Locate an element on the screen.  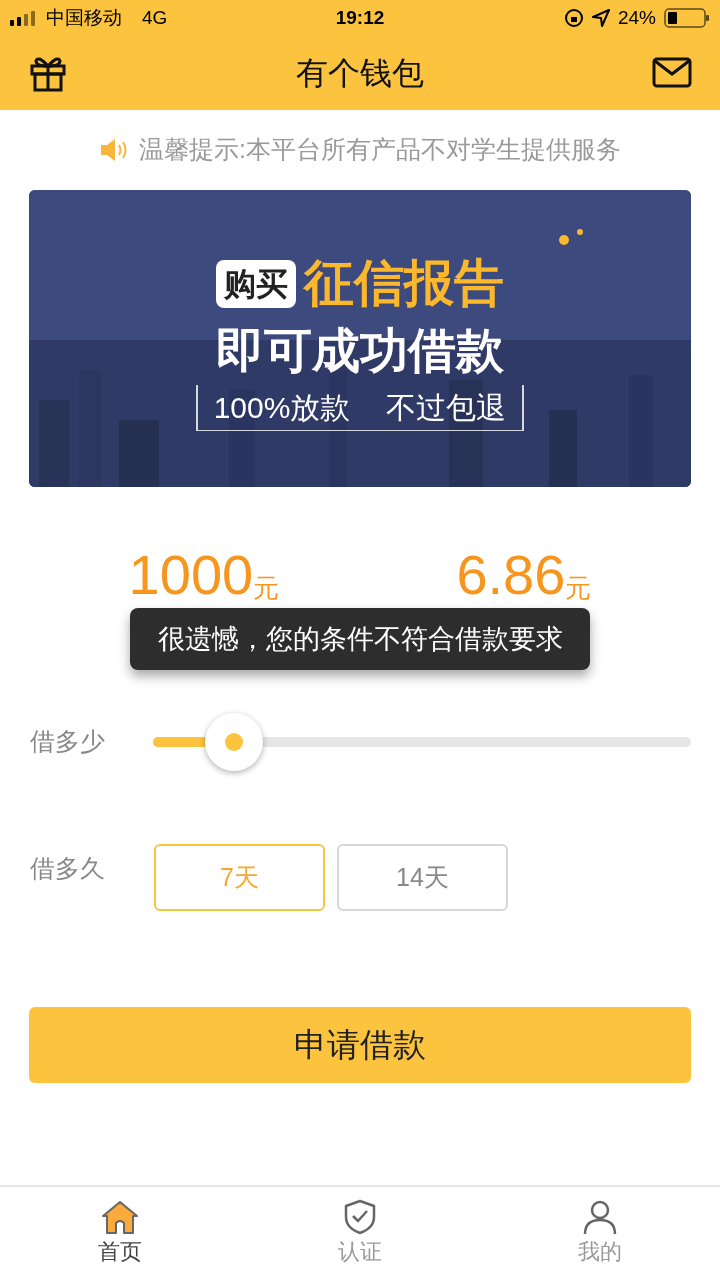
status-time: 19:12 is located at coordinates (360, 17).